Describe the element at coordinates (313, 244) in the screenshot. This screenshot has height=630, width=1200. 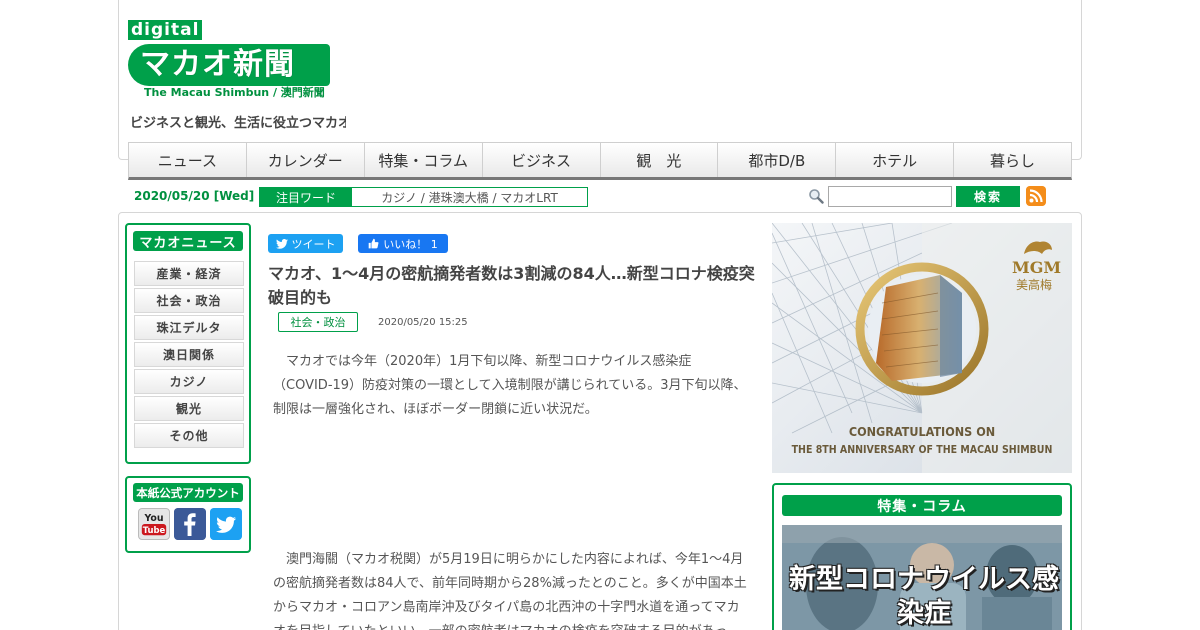
I see `tweet-label: ツイート` at that location.